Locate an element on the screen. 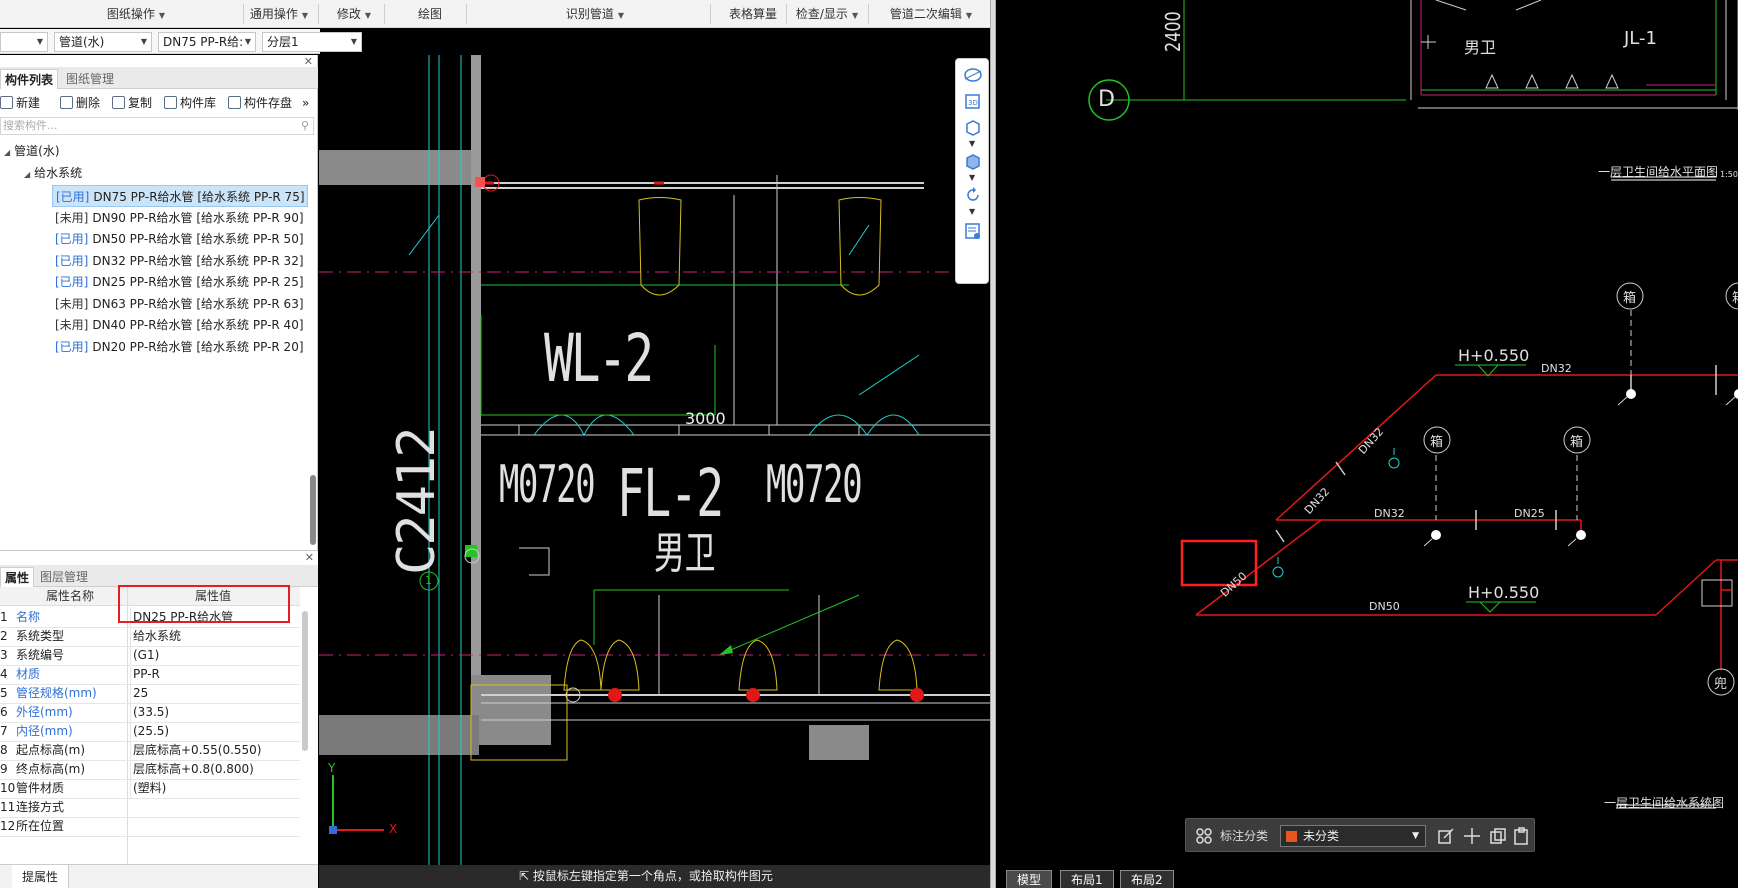  property-row: 4 材质 PP-R is located at coordinates (150, 674).